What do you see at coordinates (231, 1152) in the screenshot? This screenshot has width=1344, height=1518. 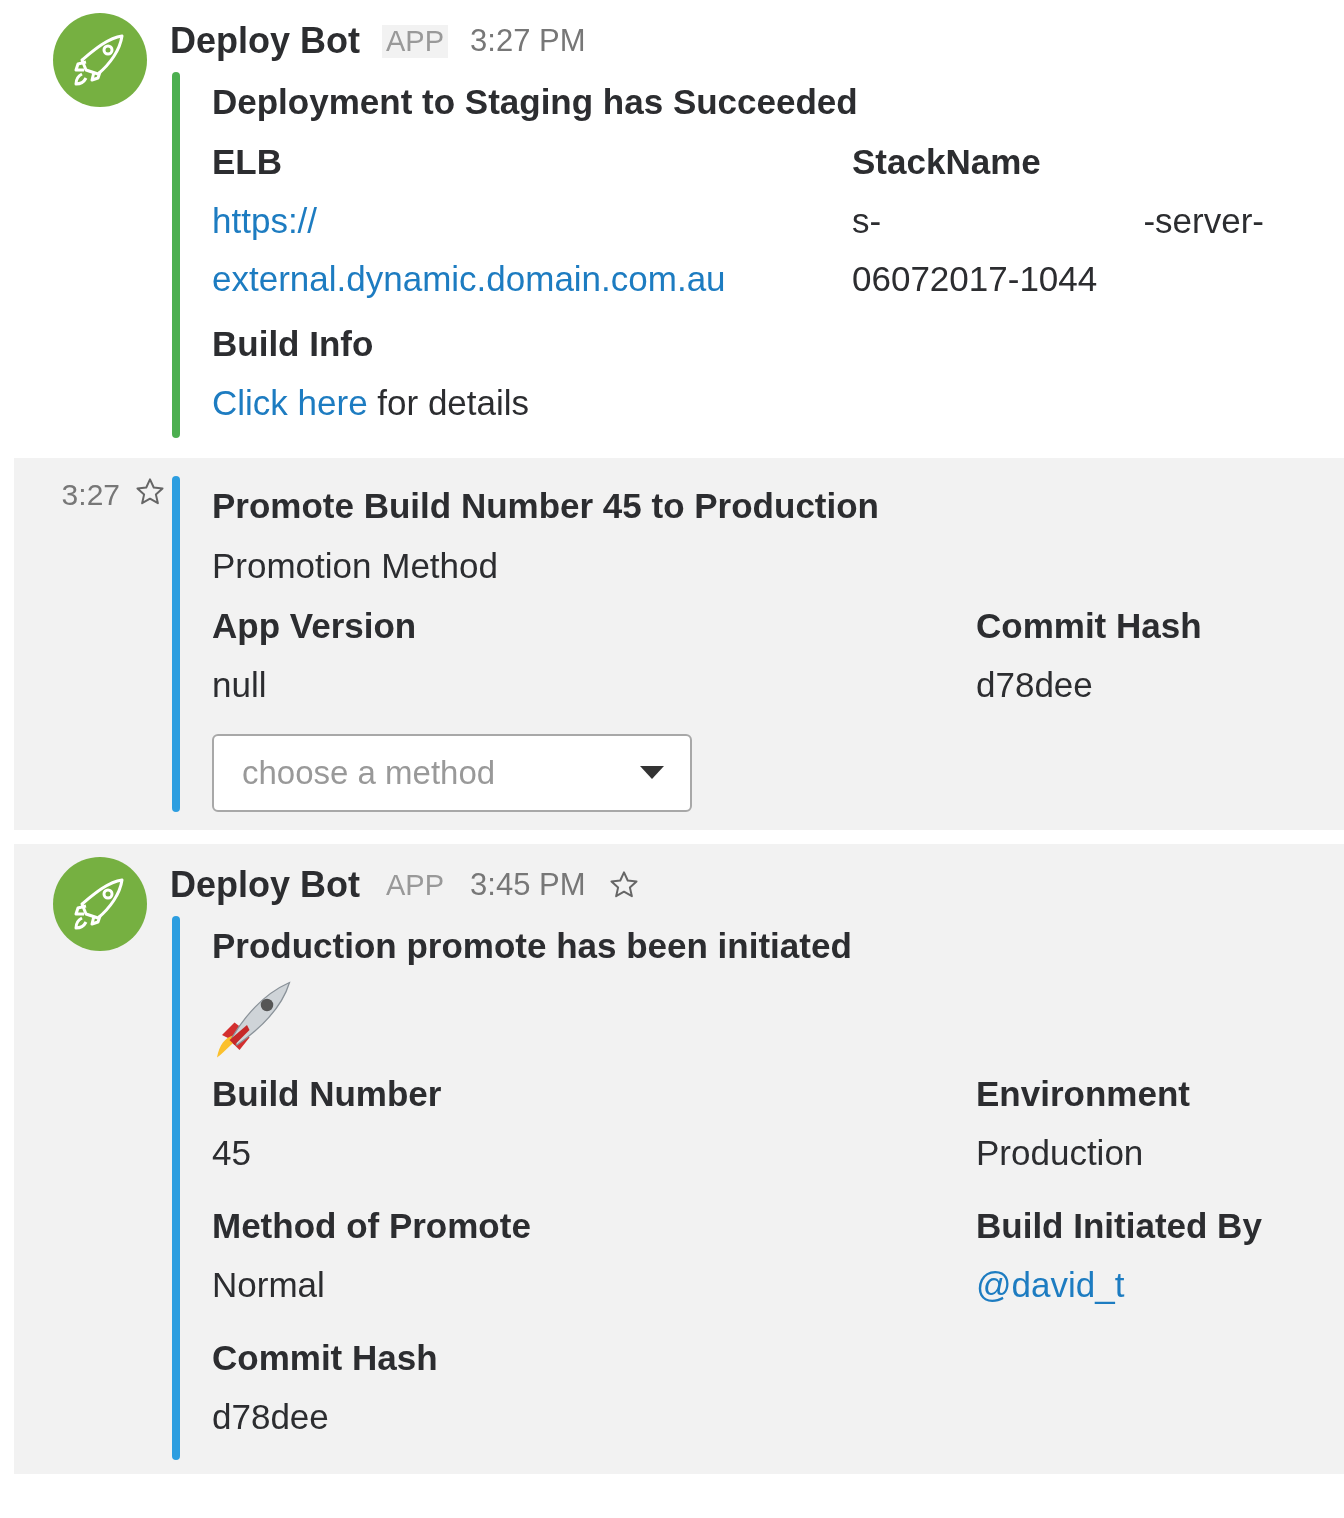 I see `field-value: 45` at bounding box center [231, 1152].